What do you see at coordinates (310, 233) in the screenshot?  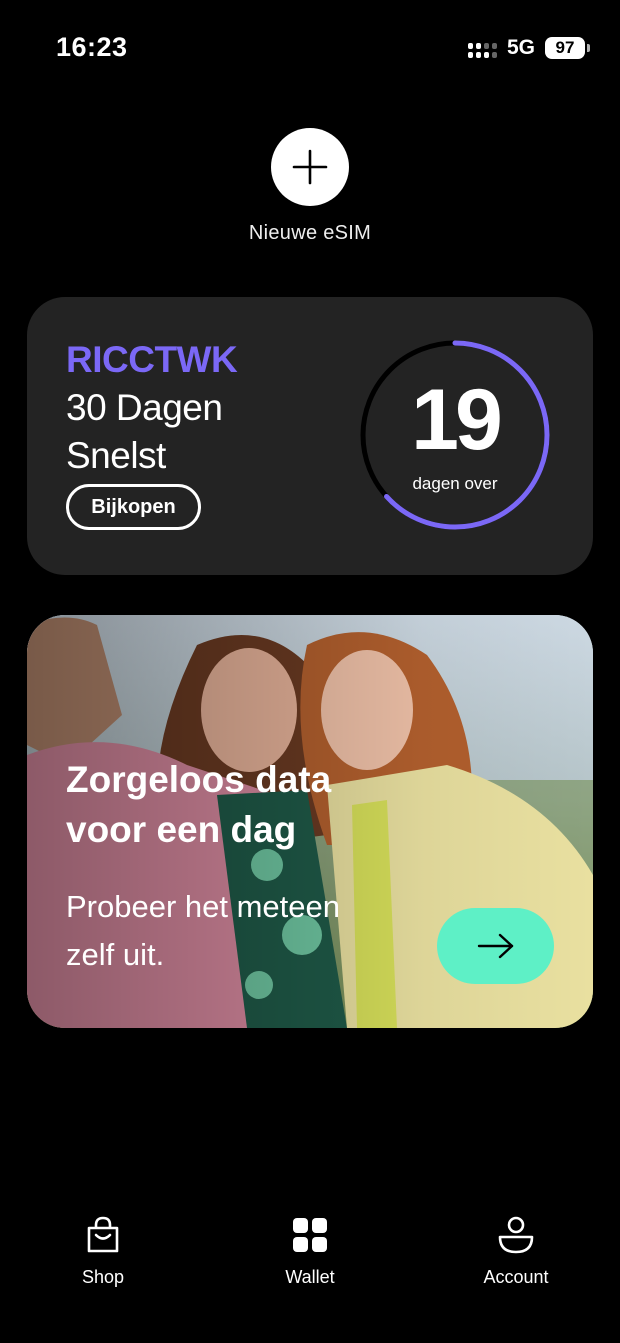 I see `new-esim-label: Nieuwe eSIM` at bounding box center [310, 233].